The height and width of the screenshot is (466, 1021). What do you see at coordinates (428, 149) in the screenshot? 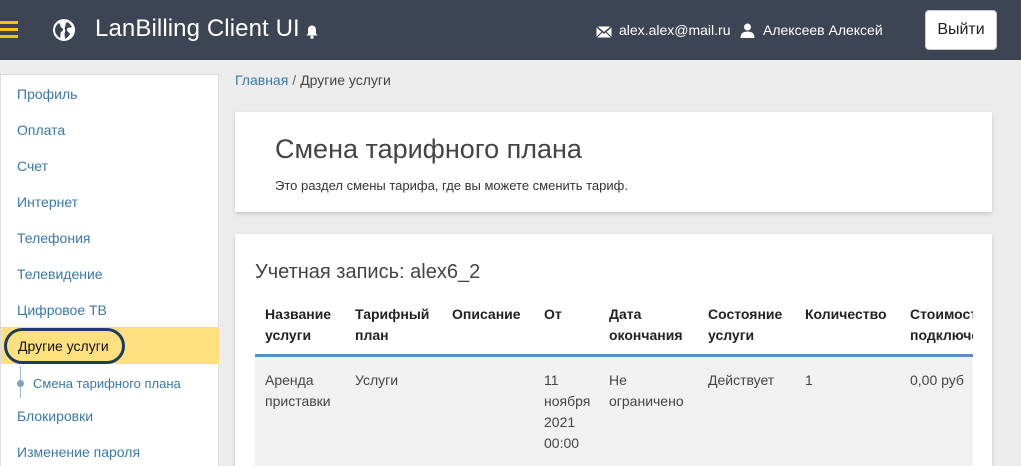
I see `page-title: Смена тарифного плана` at bounding box center [428, 149].